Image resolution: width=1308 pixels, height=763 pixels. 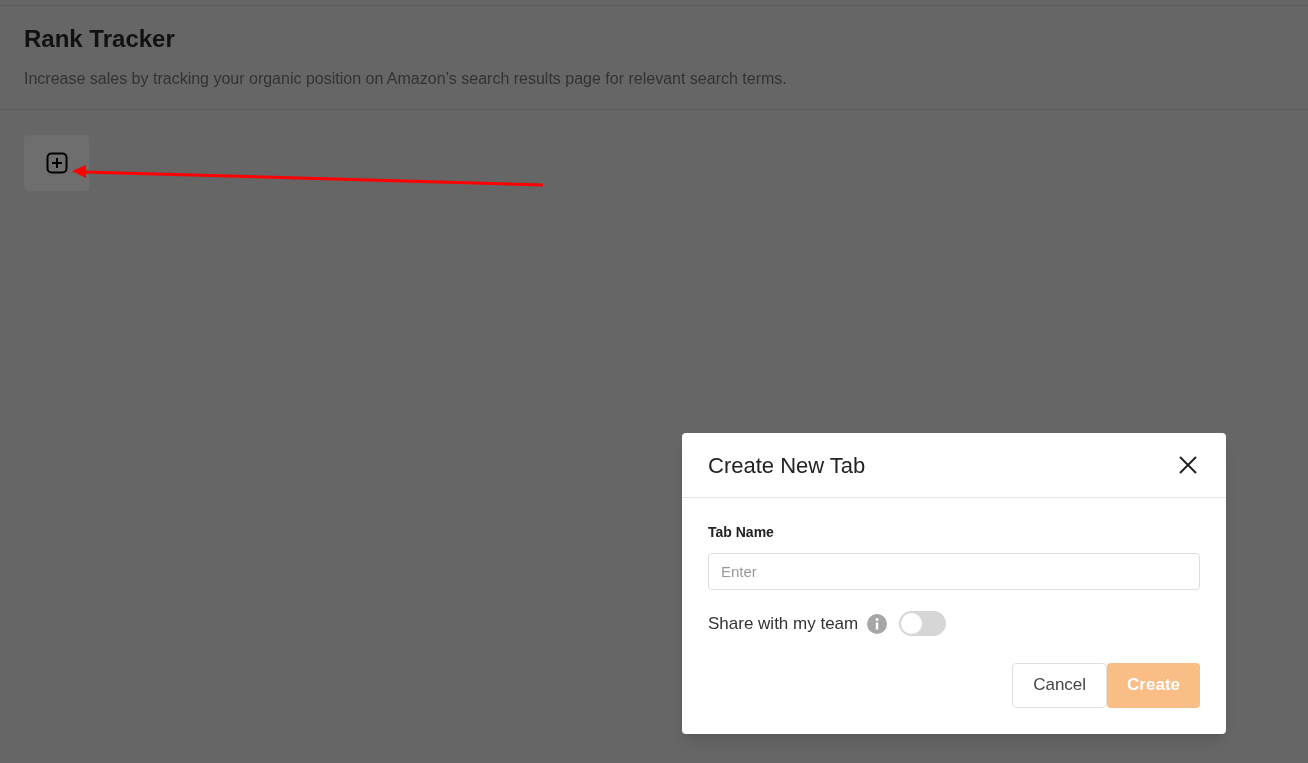 I want to click on info-icon, so click(x=877, y=623).